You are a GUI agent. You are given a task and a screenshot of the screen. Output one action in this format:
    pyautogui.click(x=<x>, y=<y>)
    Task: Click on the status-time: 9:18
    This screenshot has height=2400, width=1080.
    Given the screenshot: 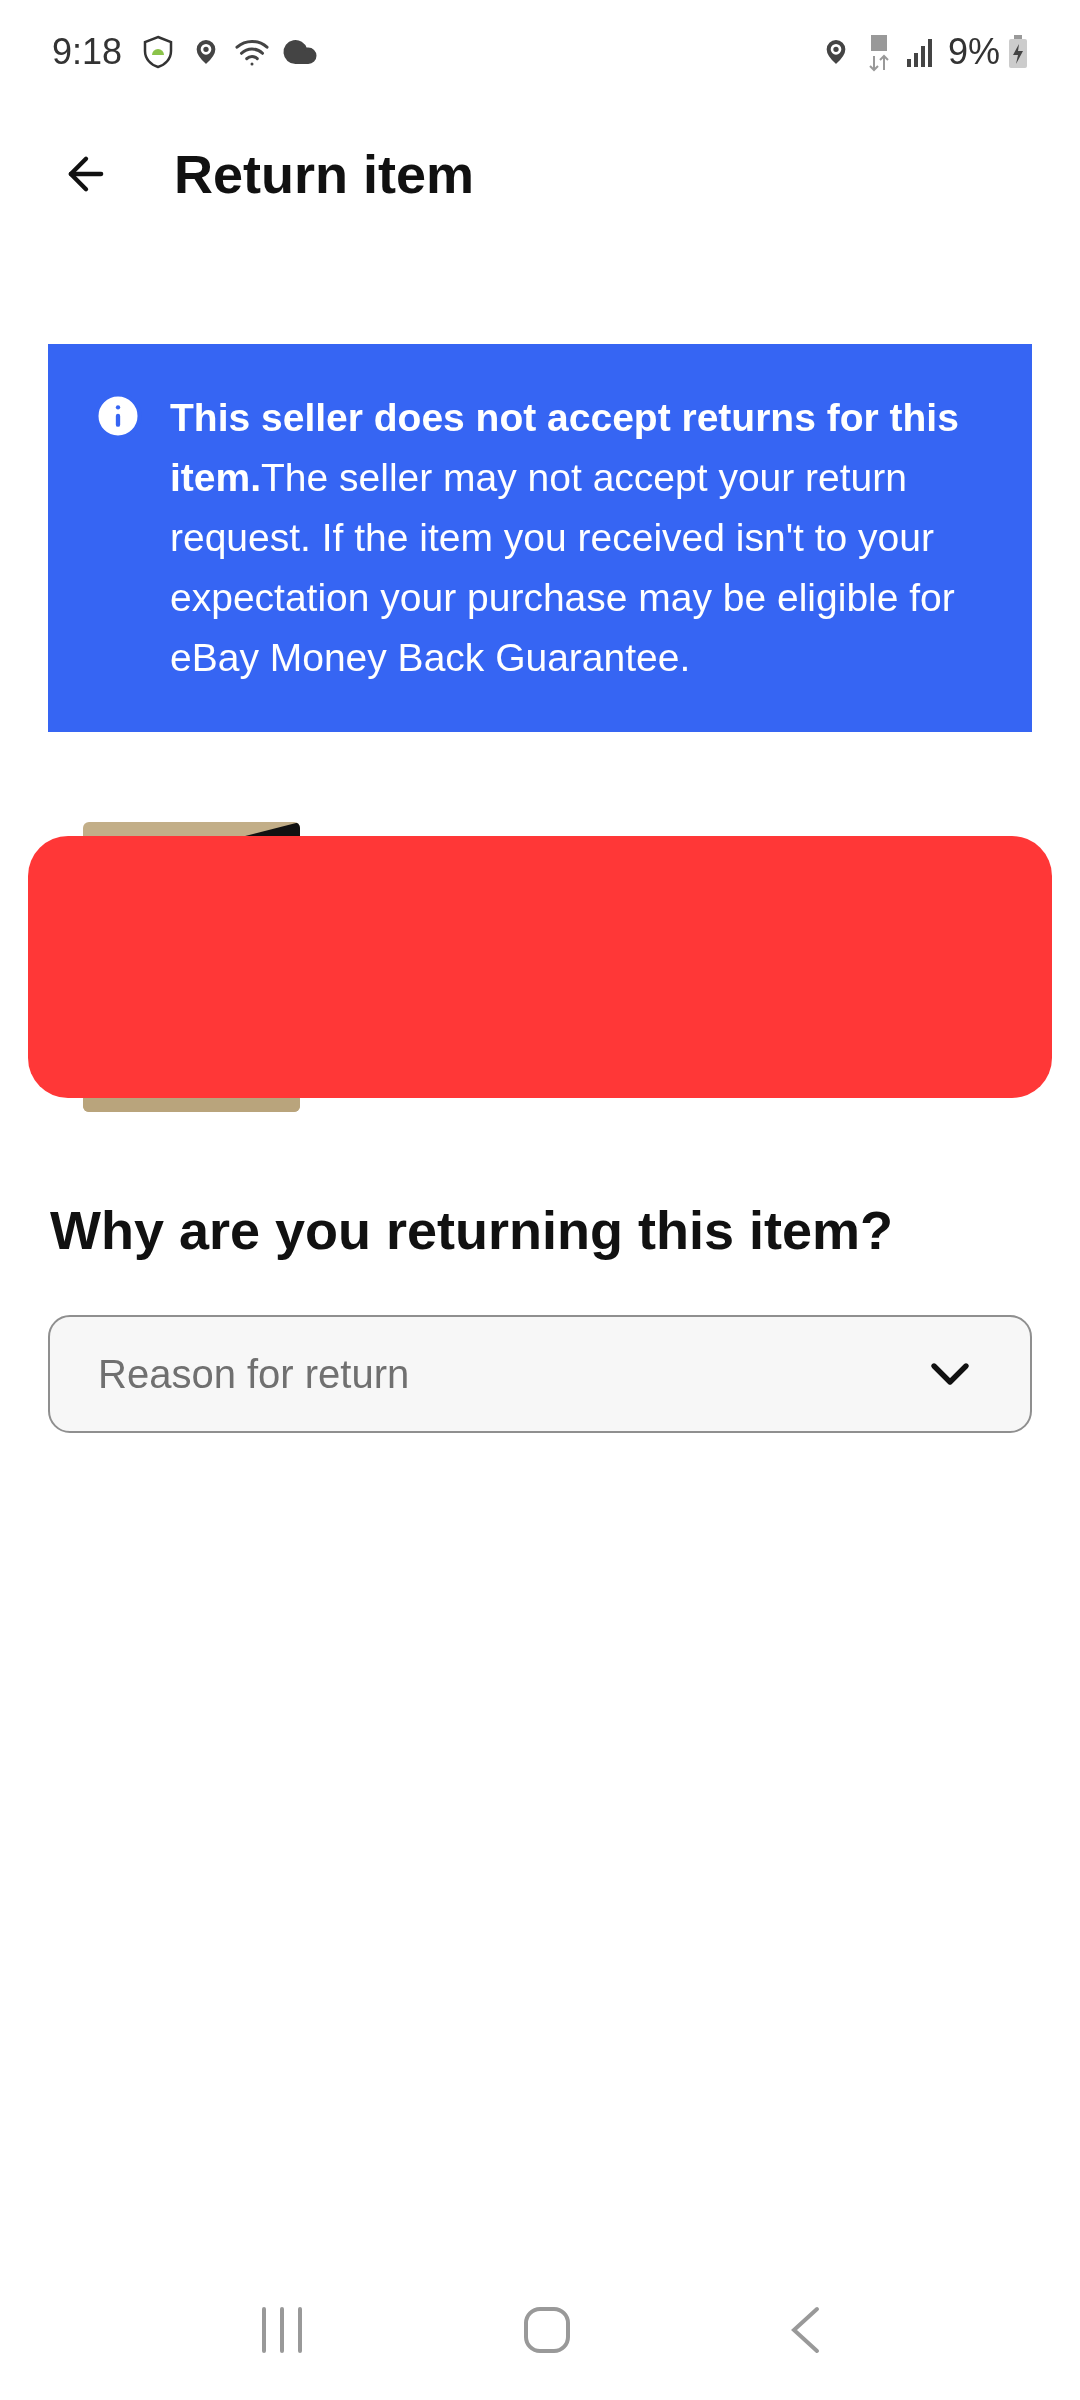 What is the action you would take?
    pyautogui.click(x=87, y=52)
    